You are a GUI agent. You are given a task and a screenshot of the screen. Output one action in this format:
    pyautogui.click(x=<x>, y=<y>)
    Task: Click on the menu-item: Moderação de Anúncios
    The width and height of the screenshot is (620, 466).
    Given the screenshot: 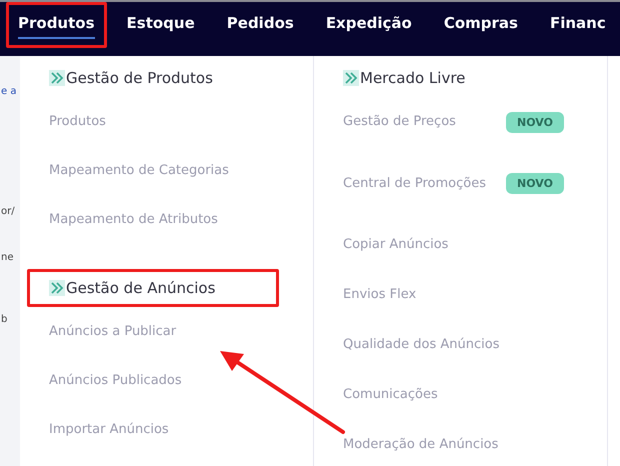 What is the action you would take?
    pyautogui.click(x=420, y=445)
    